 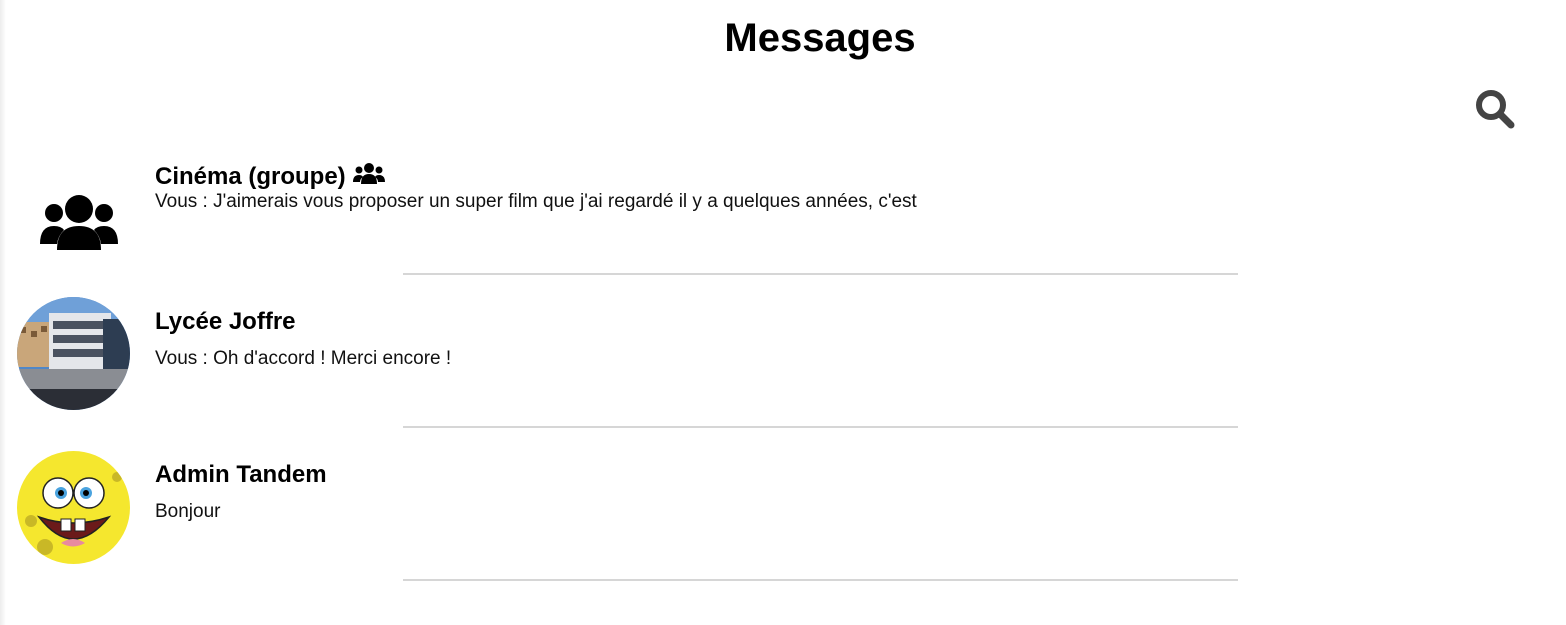 I want to click on conversation-name-wrapper: Cinéma (groupe), so click(x=270, y=177).